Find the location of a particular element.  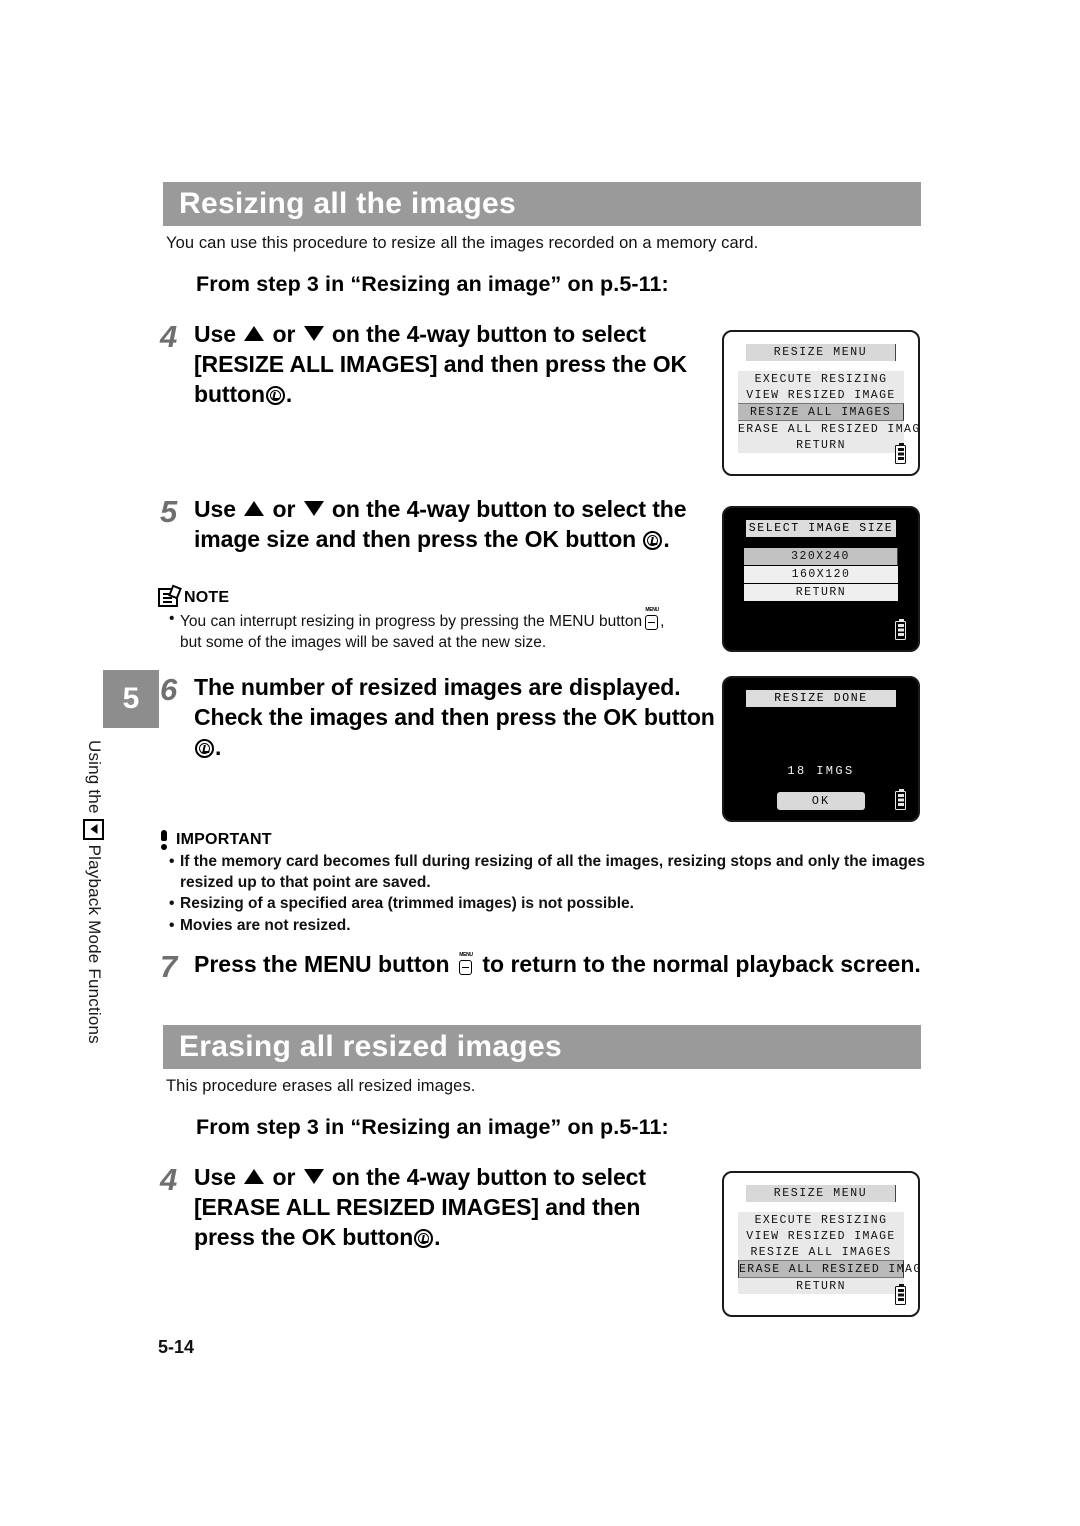

lcd1-item-view-resized-image: VIEW RESIZED IMAGE is located at coordinates (821, 395).